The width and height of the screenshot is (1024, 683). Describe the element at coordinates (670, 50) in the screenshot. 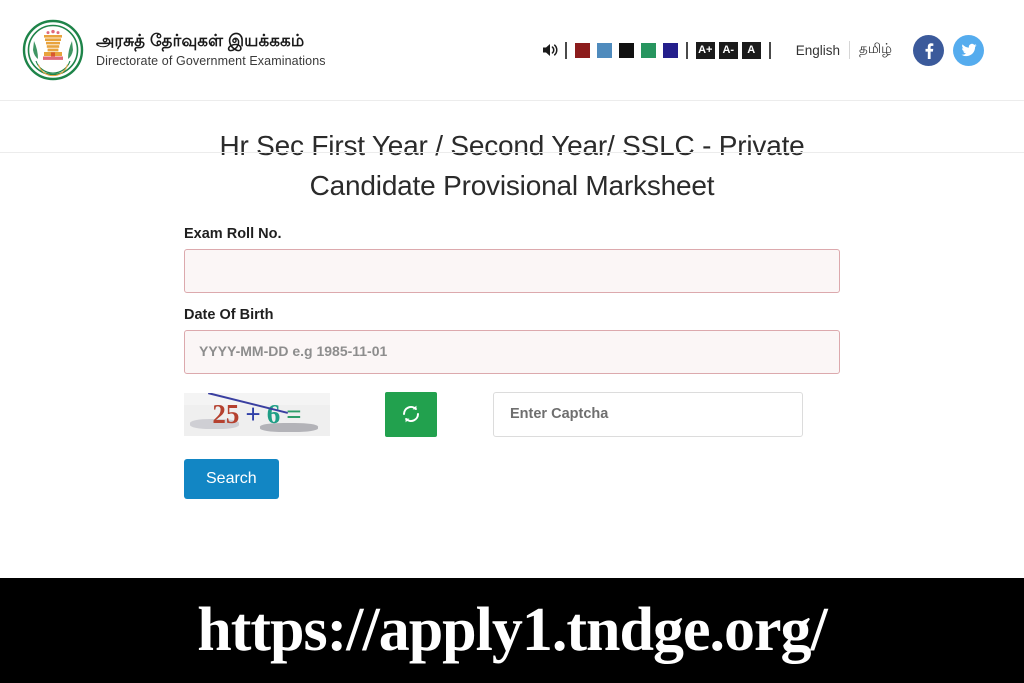

I see `theme-indigo` at that location.